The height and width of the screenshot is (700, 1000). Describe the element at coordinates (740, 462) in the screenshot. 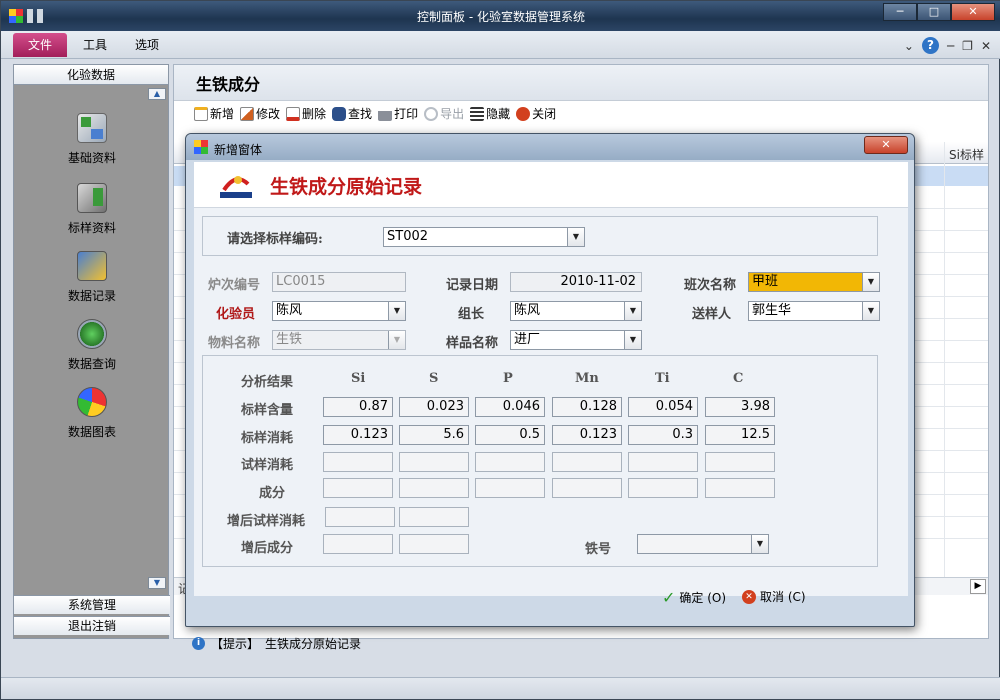

I see `trial-c-field` at that location.